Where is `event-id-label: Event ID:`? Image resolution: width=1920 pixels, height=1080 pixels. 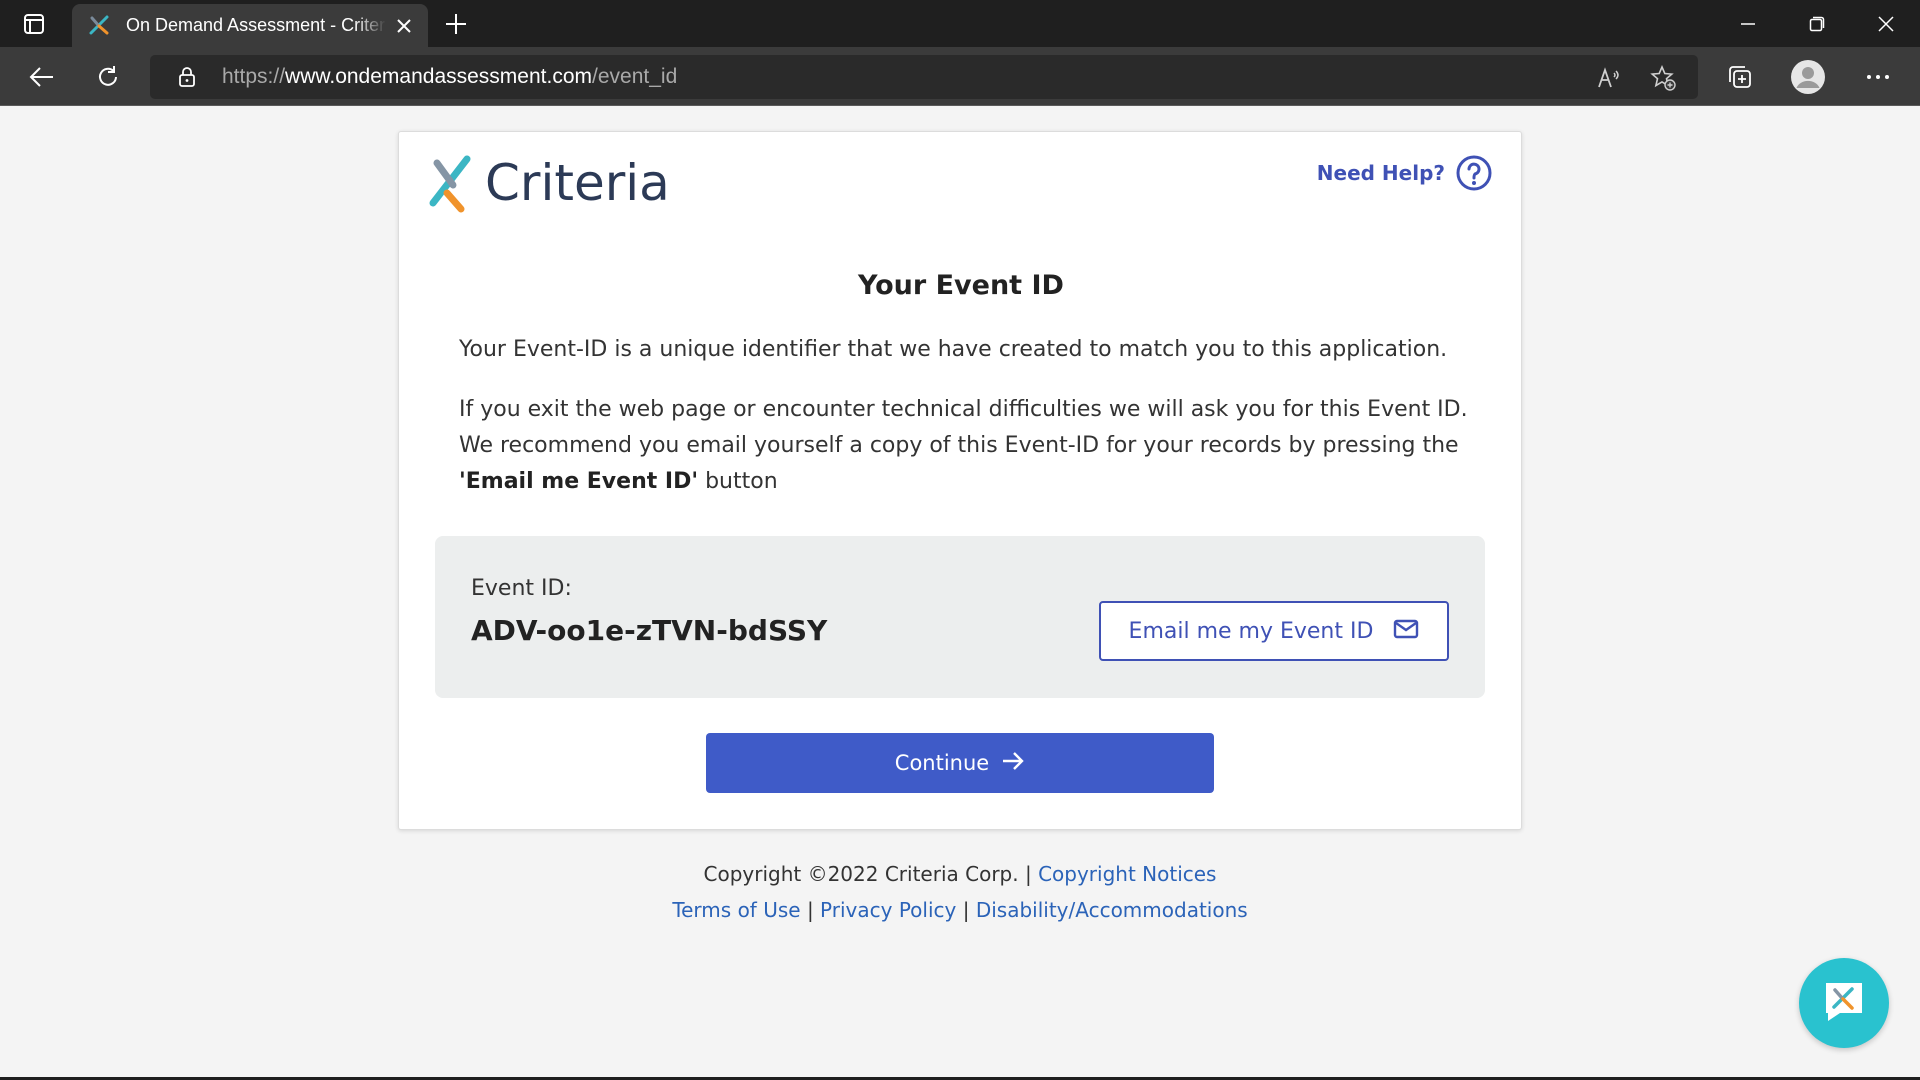
event-id-label: Event ID: is located at coordinates (521, 588).